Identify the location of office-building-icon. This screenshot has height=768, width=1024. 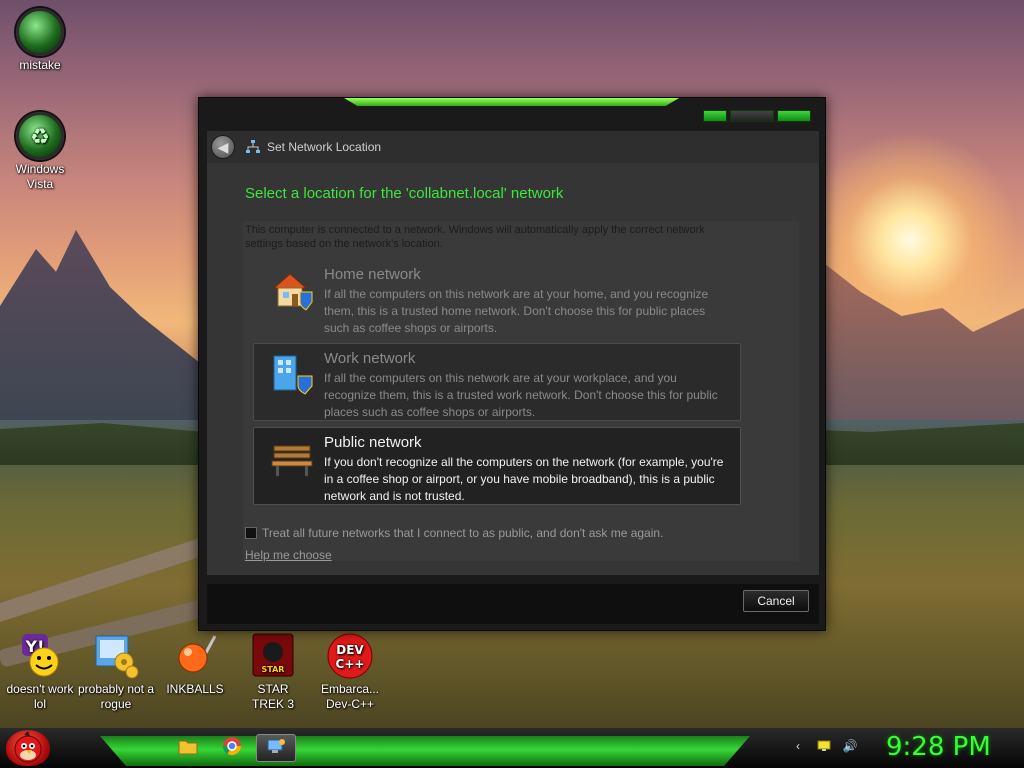
(292, 374).